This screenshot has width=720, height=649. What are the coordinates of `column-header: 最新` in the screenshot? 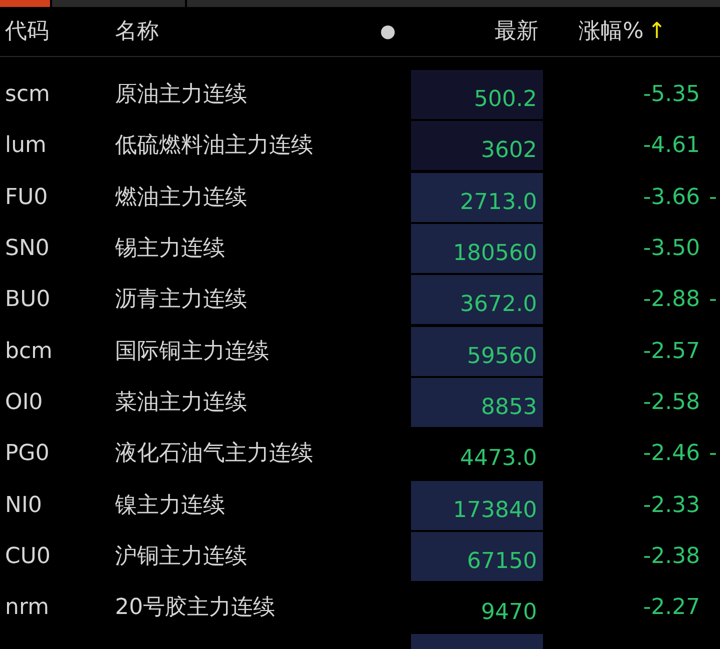 It's located at (467, 31).